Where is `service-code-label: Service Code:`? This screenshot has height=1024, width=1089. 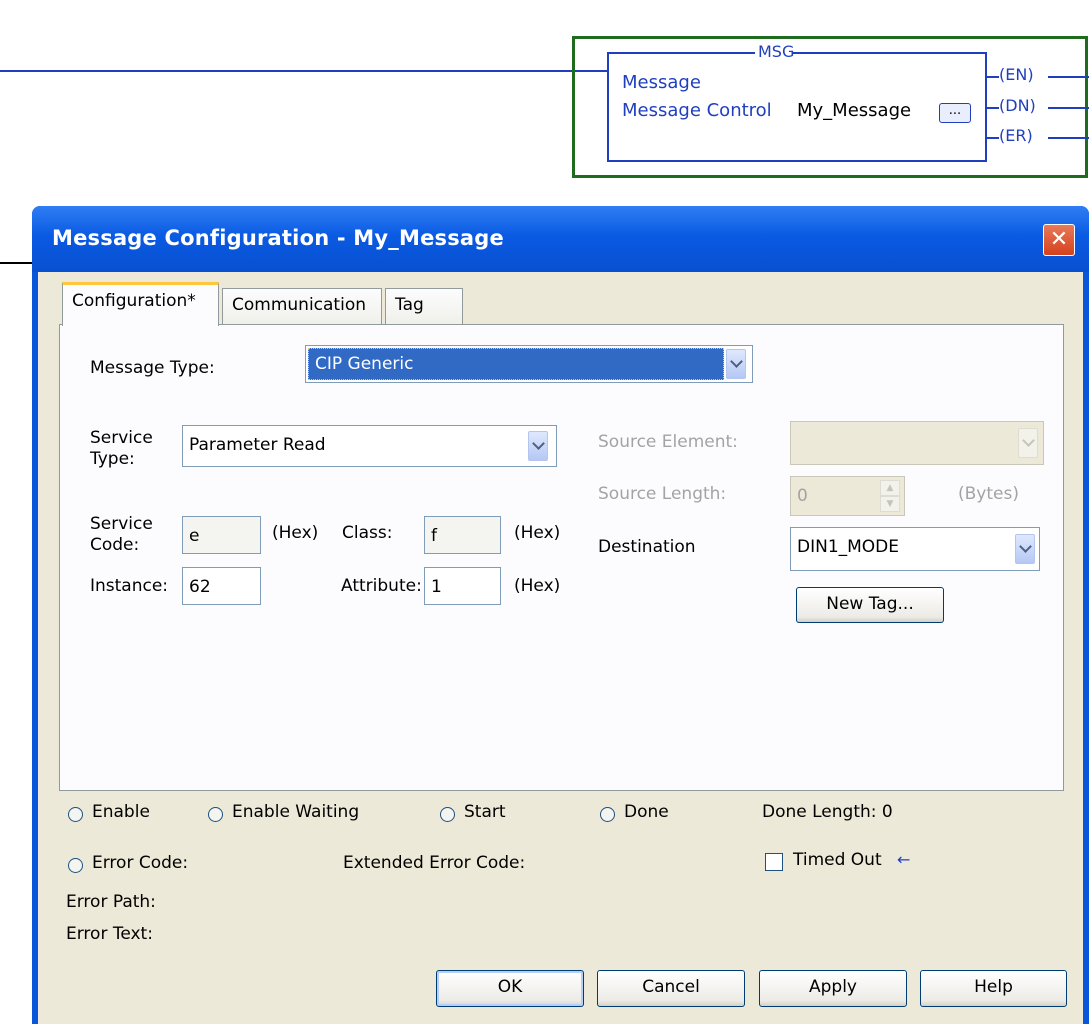 service-code-label: Service Code: is located at coordinates (121, 535).